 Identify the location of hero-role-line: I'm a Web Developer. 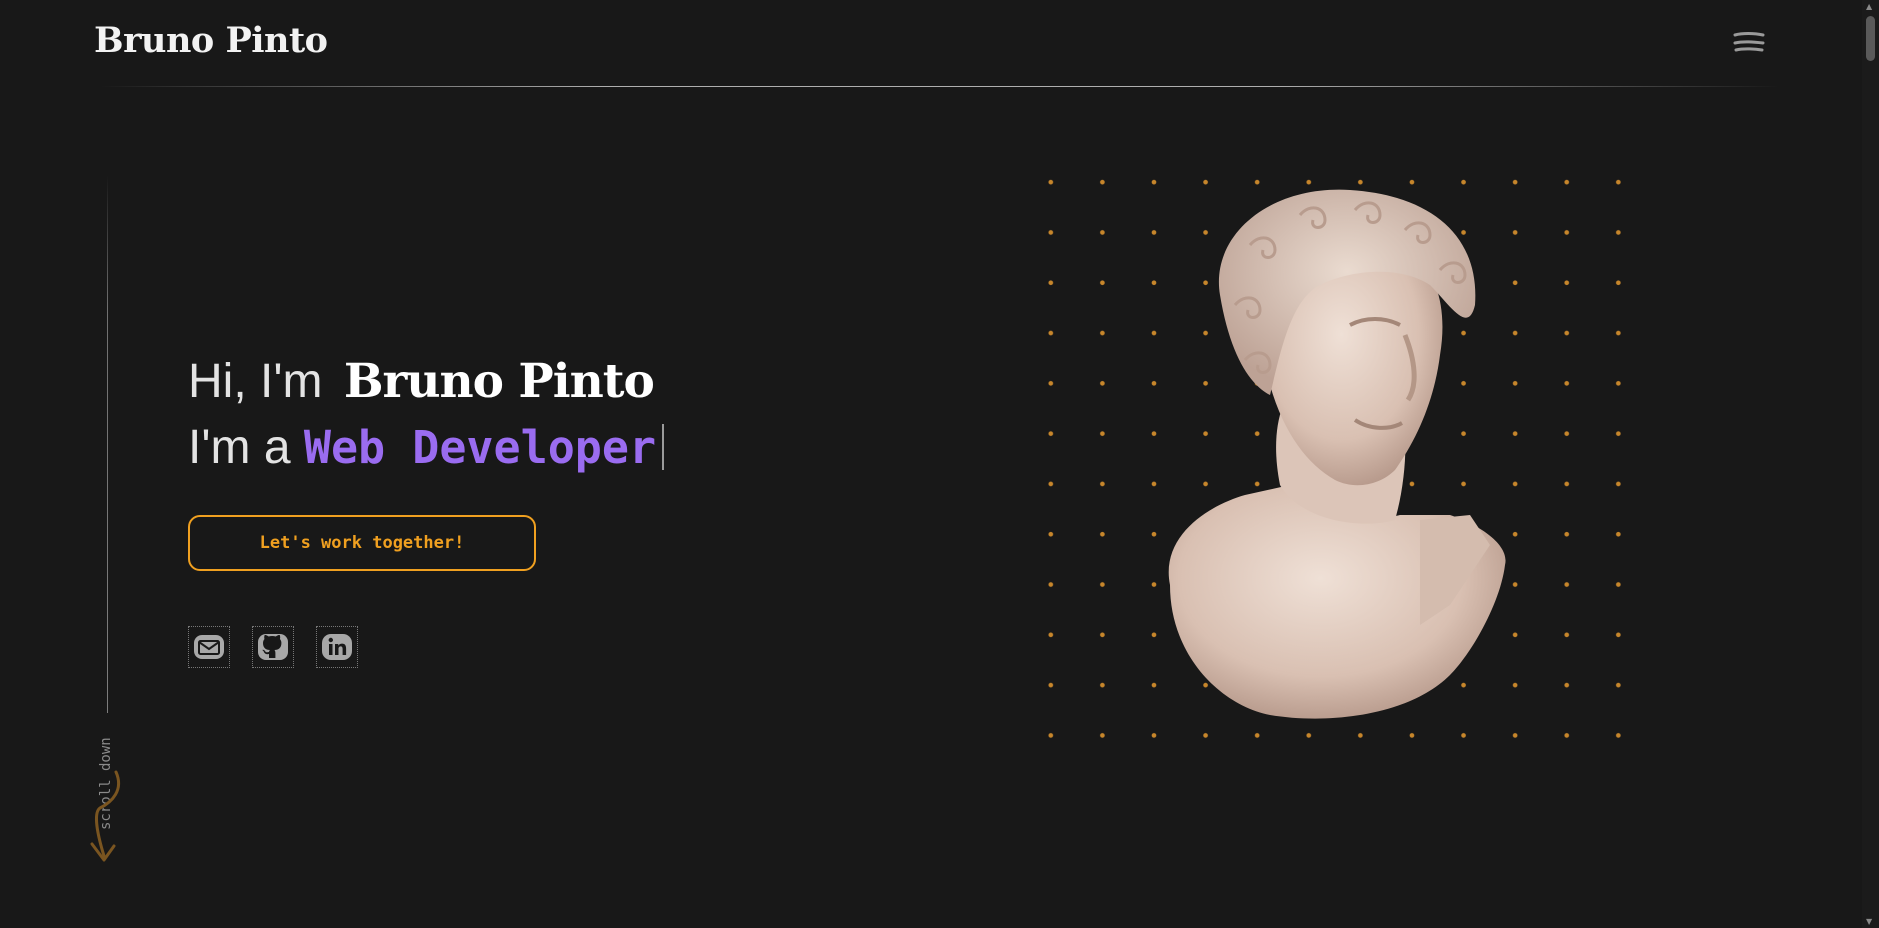
(426, 448).